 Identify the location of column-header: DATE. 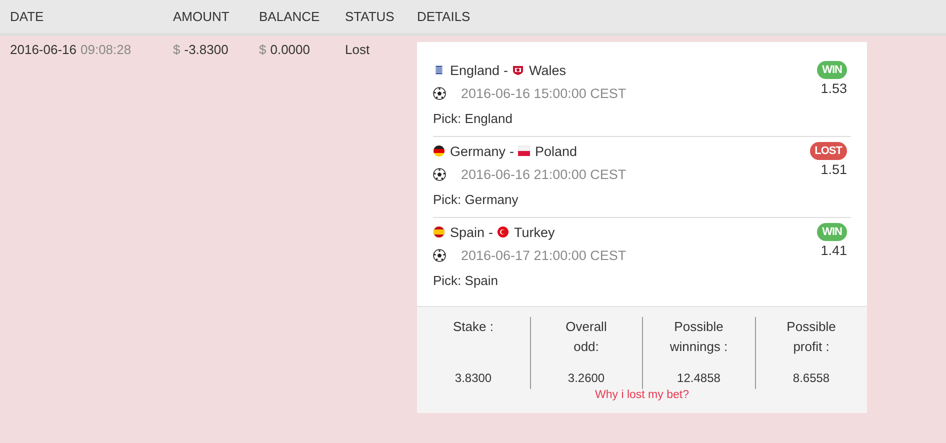
(27, 16).